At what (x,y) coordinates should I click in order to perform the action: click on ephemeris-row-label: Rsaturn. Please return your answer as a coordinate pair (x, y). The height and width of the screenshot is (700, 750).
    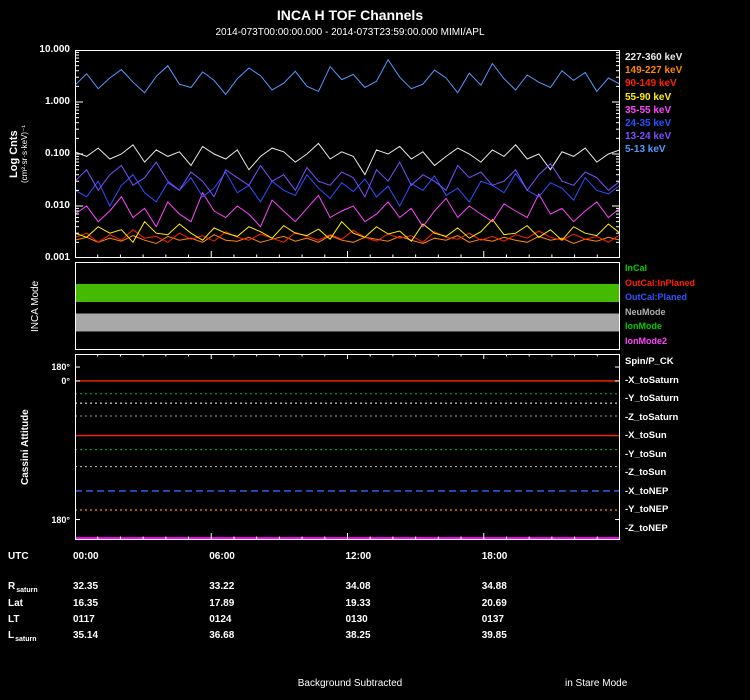
    Looking at the image, I should click on (23, 587).